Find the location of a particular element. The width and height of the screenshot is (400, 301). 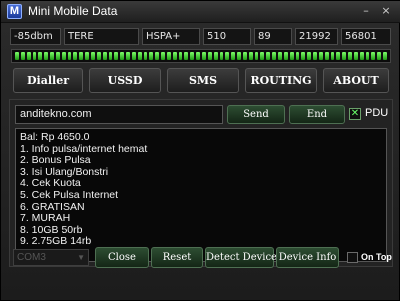

lac-field: 21992 is located at coordinates (316, 36).